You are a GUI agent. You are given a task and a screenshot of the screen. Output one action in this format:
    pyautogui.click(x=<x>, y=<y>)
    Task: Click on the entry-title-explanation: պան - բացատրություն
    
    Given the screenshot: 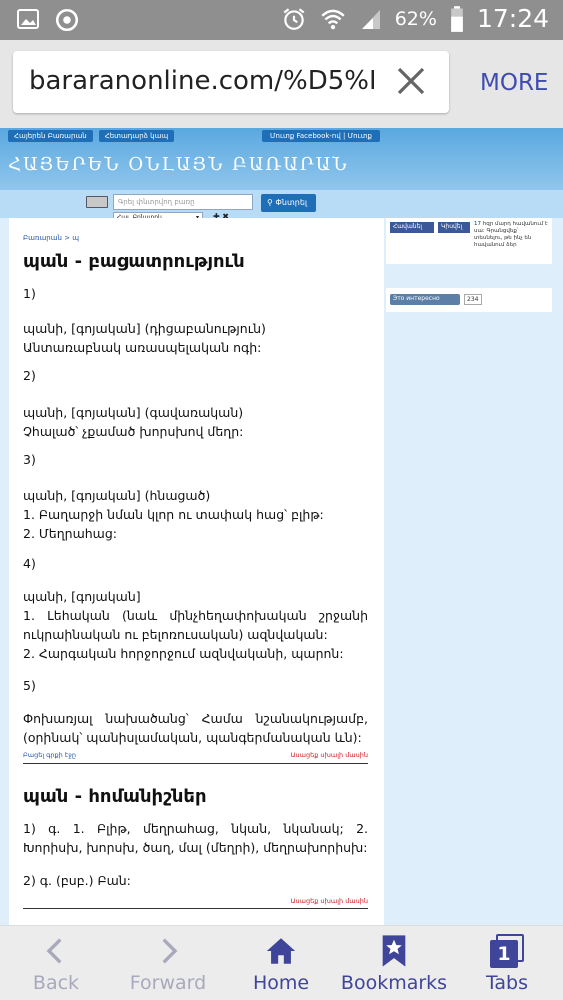 What is the action you would take?
    pyautogui.click(x=134, y=261)
    